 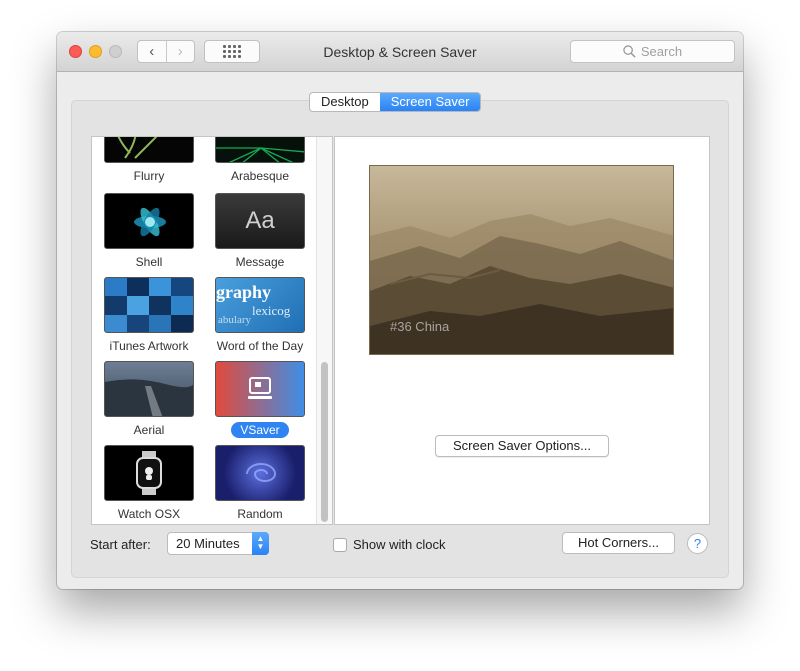 I want to click on watch-icon, so click(x=149, y=473).